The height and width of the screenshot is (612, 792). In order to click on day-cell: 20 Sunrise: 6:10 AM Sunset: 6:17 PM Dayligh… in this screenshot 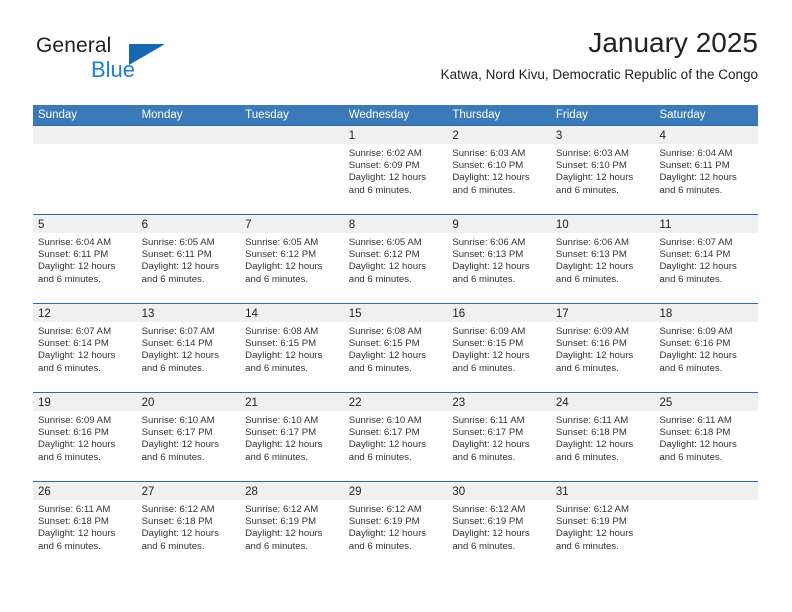, I will do `click(188, 437)`.